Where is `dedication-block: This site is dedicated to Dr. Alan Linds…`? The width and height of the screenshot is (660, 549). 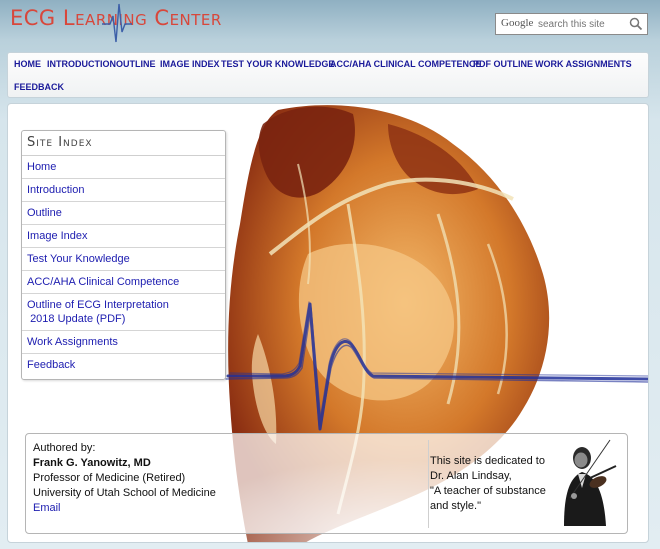
dedication-block: This site is dedicated to Dr. Alan Linds… is located at coordinates (488, 484).